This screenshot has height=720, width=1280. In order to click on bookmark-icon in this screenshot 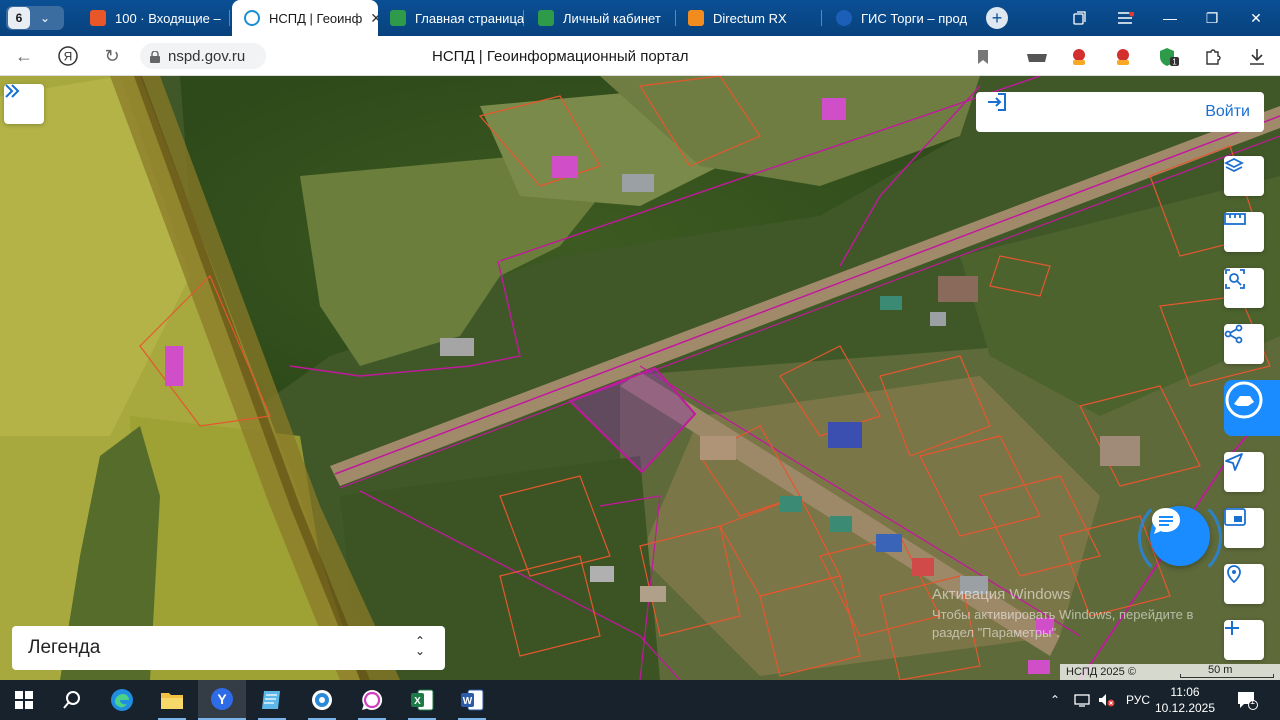, I will do `click(983, 57)`.